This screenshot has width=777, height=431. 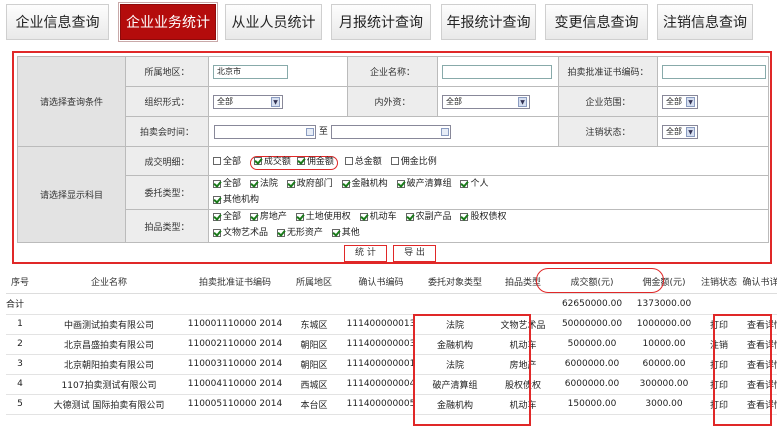 I want to click on delegate-opt-all: 全部, so click(x=227, y=184).